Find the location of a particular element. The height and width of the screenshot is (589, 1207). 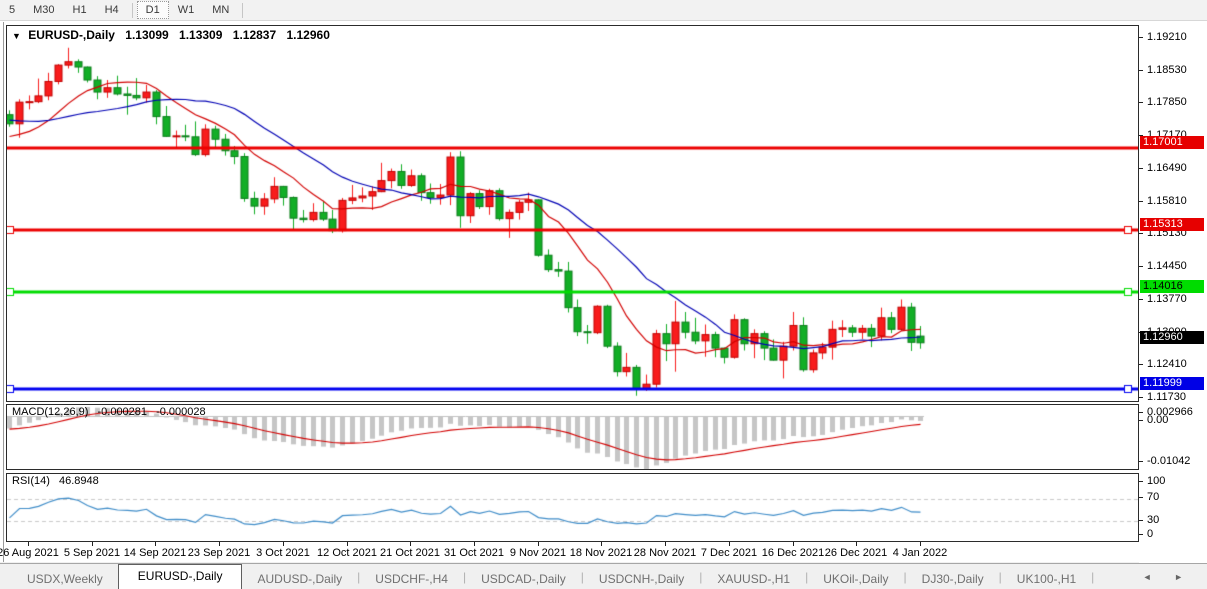

price-axis-label: 1.12410 is located at coordinates (1167, 364).